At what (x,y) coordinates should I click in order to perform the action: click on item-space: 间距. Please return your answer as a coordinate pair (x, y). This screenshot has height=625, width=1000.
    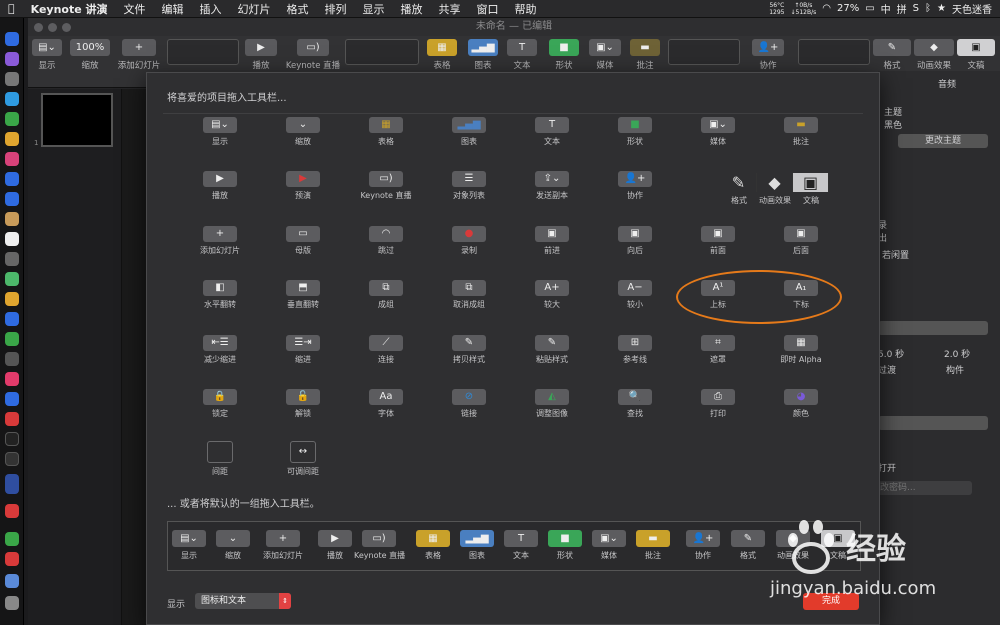
    Looking at the image, I should click on (220, 459).